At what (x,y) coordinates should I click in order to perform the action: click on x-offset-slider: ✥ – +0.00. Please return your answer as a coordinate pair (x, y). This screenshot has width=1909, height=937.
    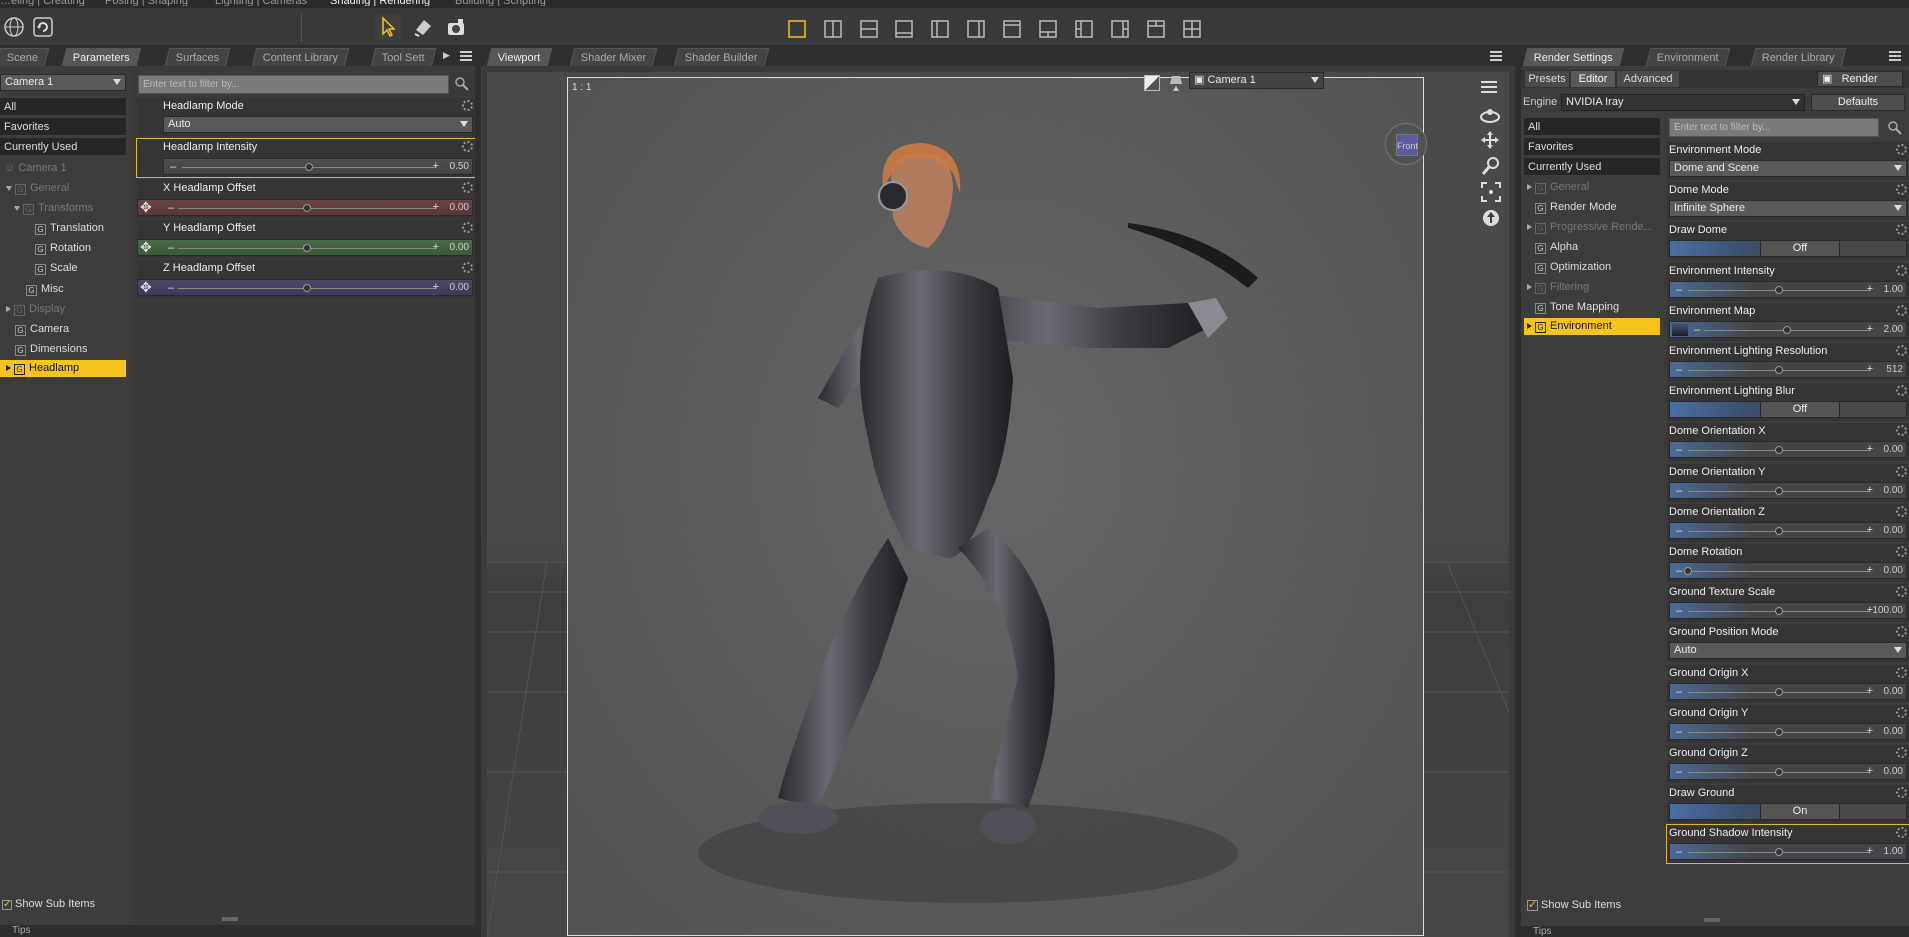
    Looking at the image, I should click on (305, 207).